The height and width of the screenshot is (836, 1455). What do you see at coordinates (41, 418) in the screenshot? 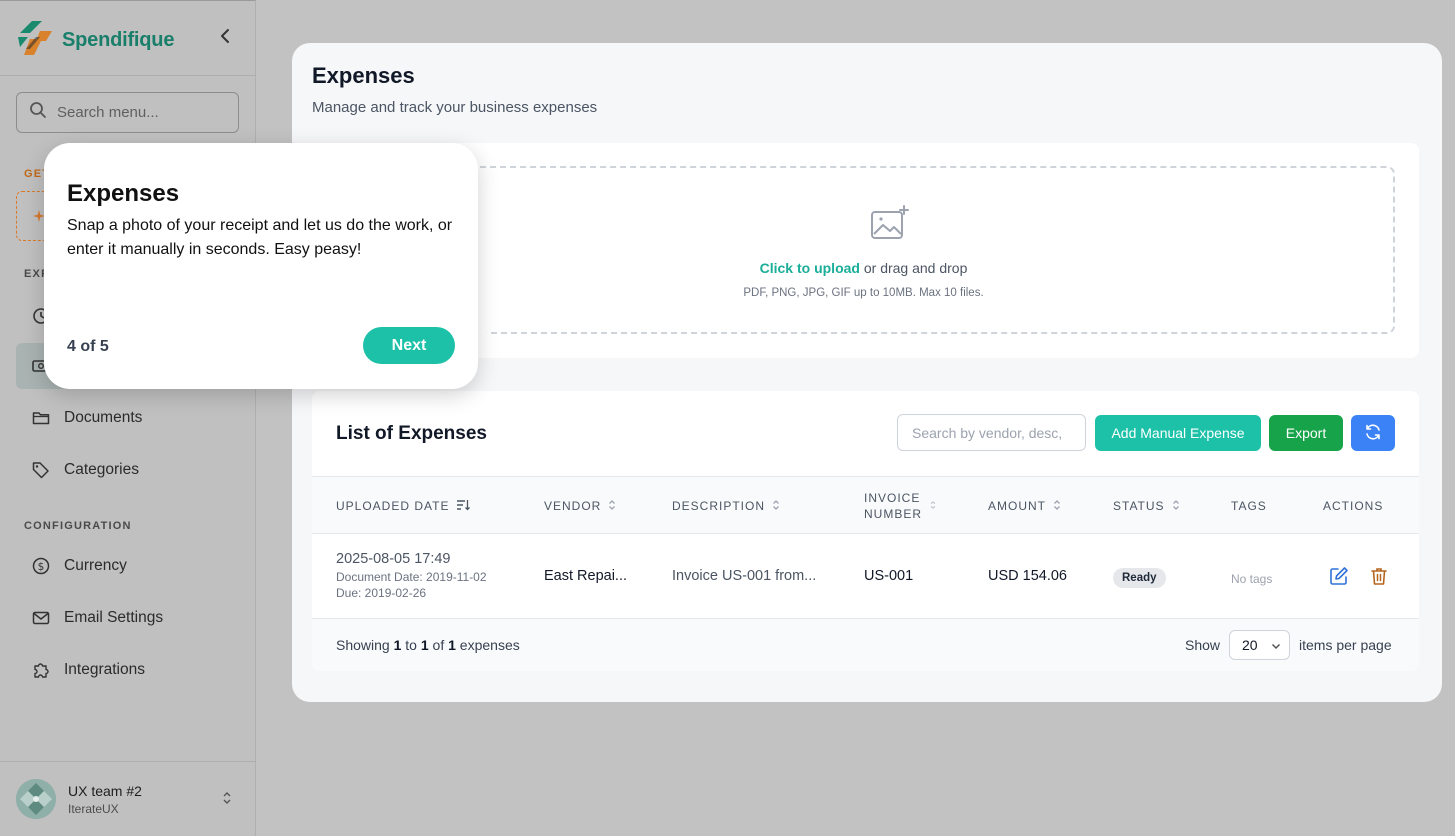
I see `folder-icon` at bounding box center [41, 418].